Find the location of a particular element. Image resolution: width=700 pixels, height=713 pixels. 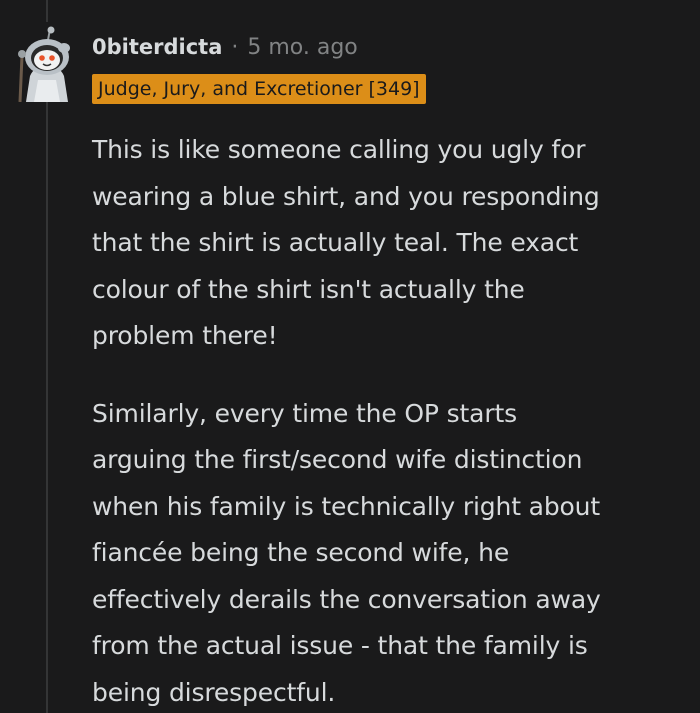

timestamp-link: 5 mo. ago is located at coordinates (302, 47).